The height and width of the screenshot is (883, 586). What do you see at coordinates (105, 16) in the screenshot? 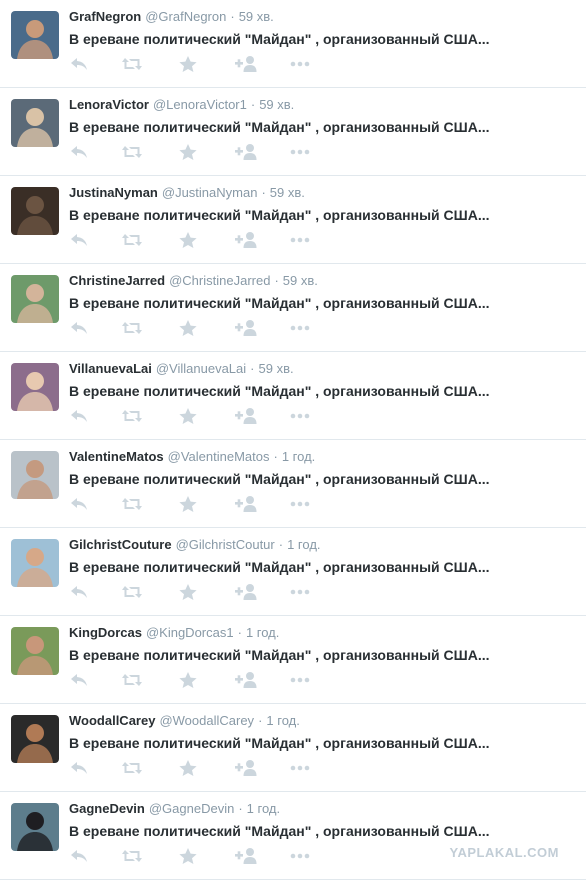
I see `user-name: GrafNegron` at bounding box center [105, 16].